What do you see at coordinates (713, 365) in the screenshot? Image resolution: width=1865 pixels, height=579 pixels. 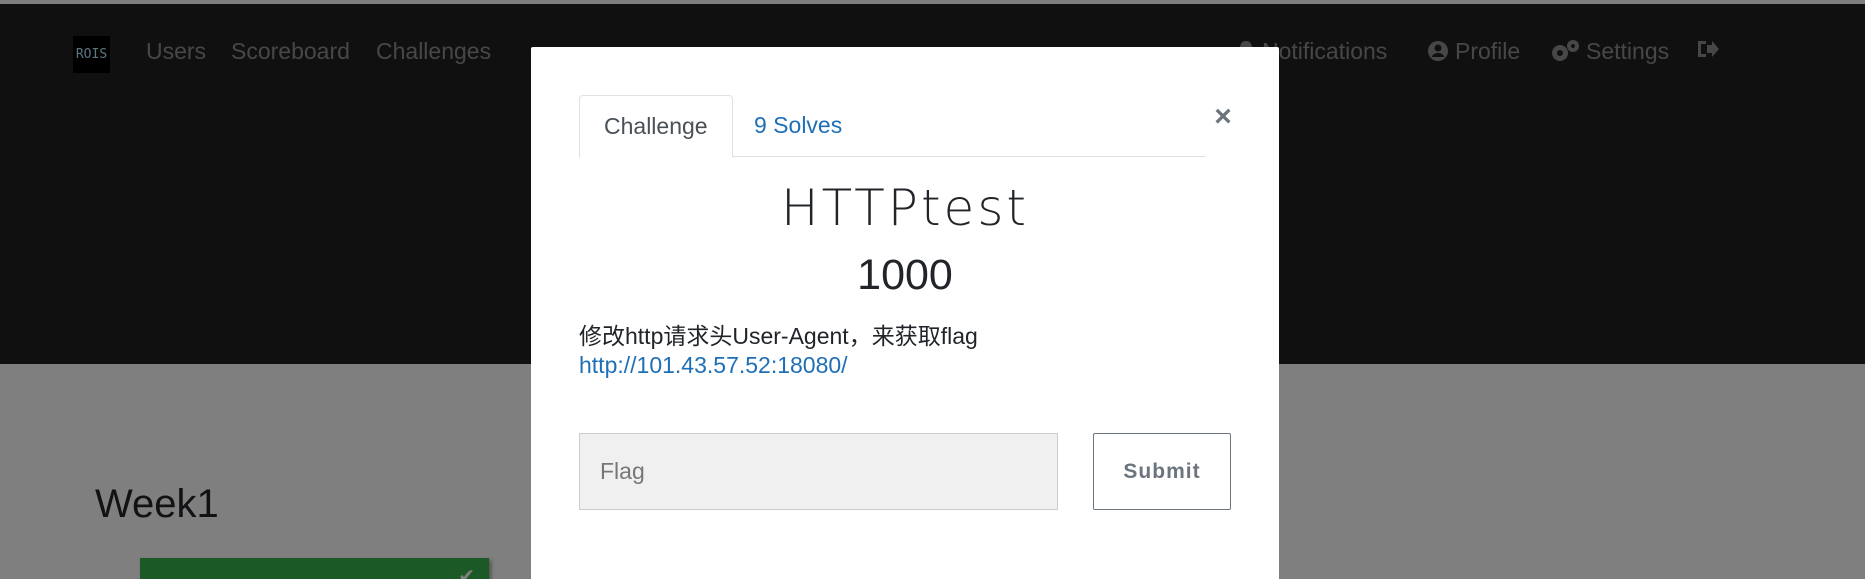 I see `challenge-url-link: http://101.43.57.52:18080/` at bounding box center [713, 365].